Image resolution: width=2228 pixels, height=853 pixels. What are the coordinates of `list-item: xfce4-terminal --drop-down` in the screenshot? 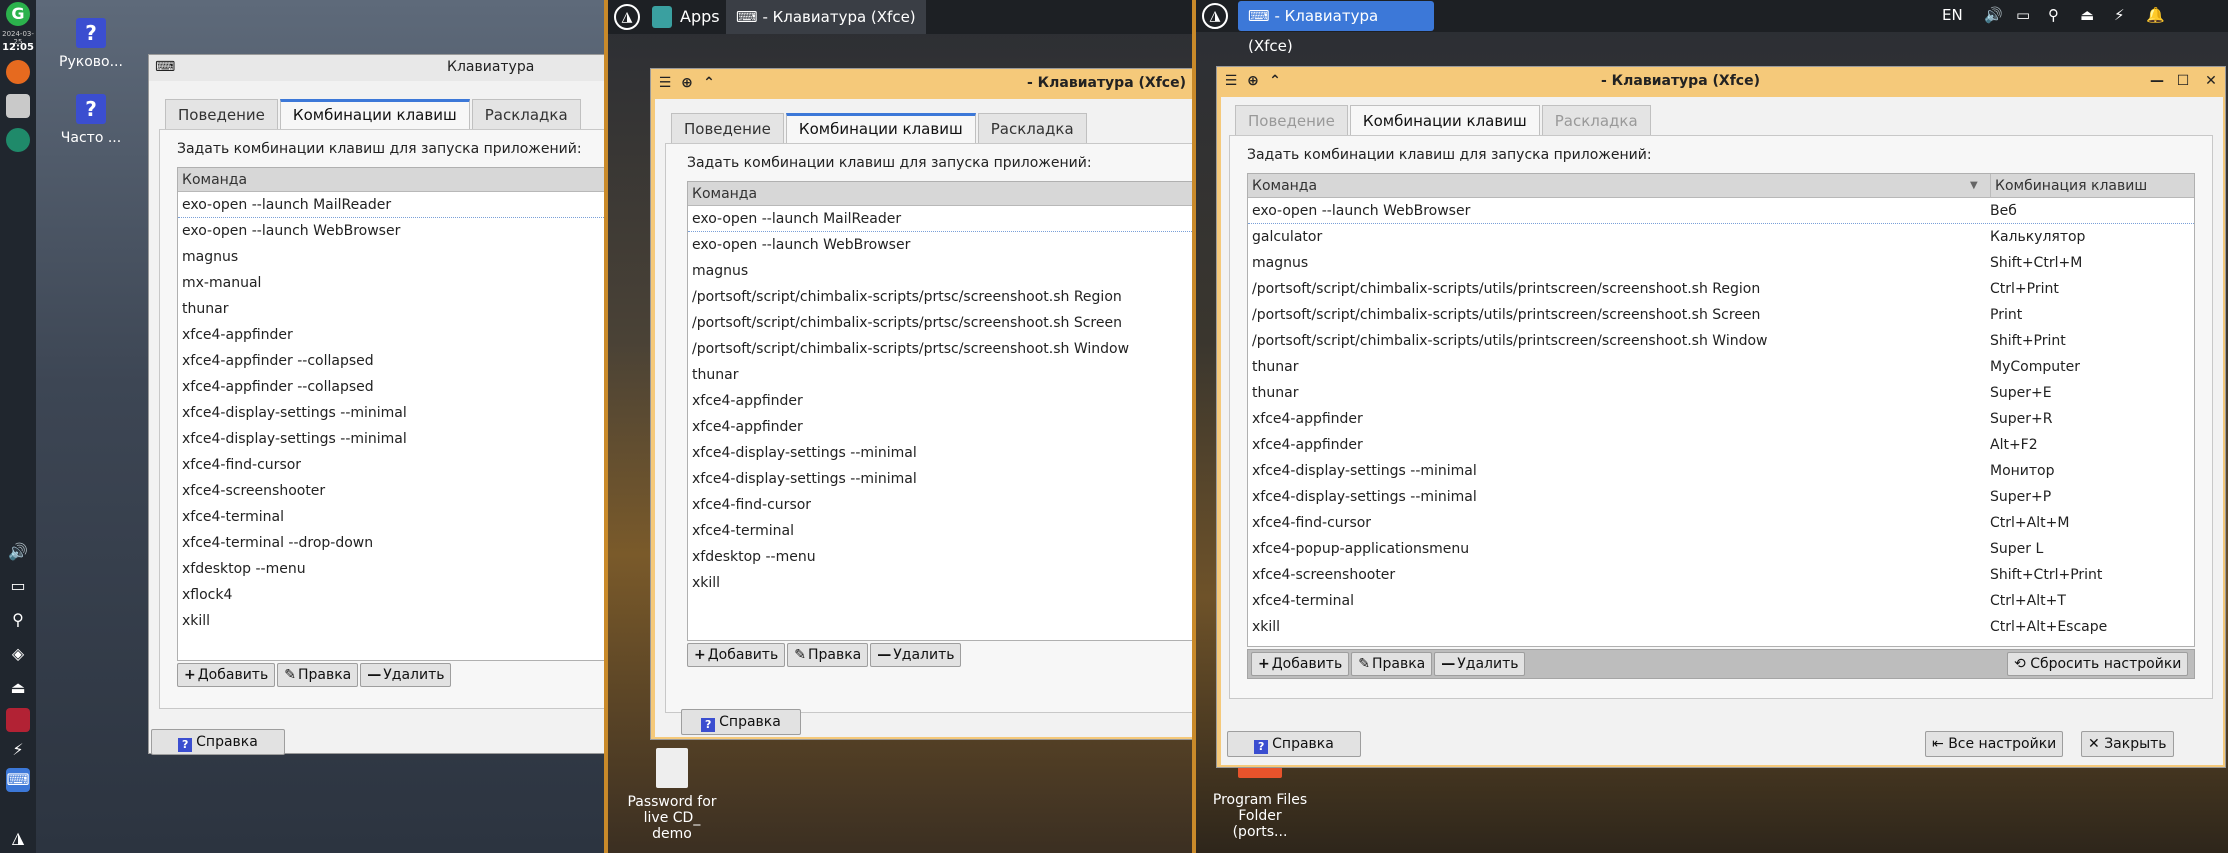 It's located at (391, 543).